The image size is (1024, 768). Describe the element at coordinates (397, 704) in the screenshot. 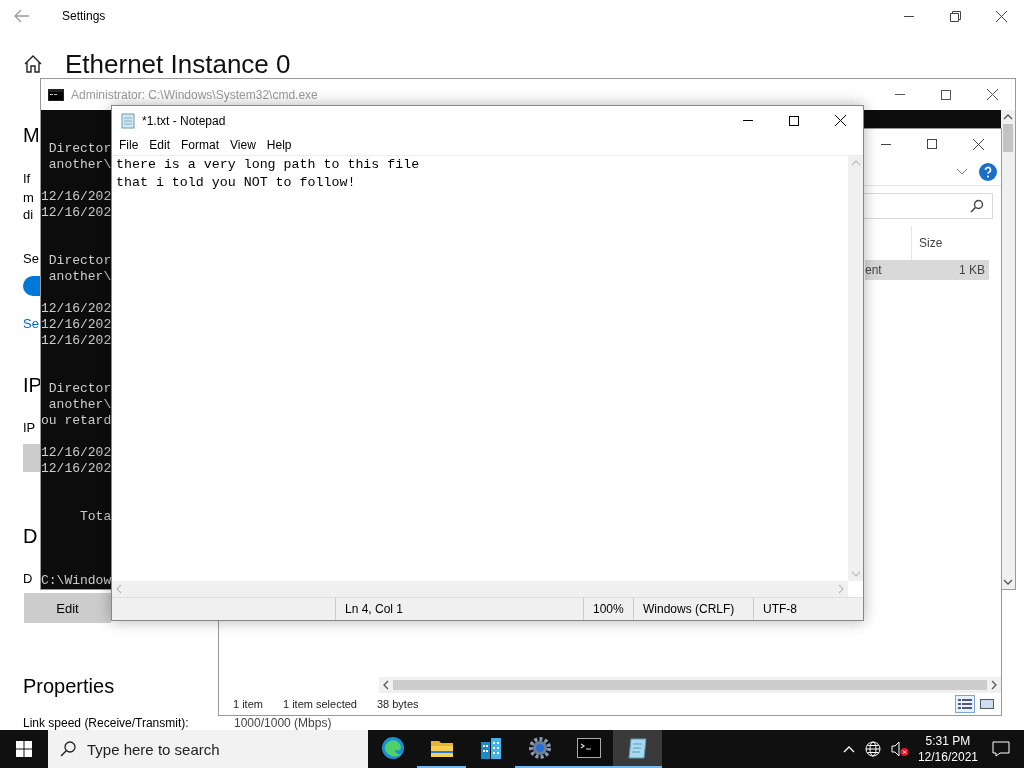

I see `status-text: 38 bytes` at that location.